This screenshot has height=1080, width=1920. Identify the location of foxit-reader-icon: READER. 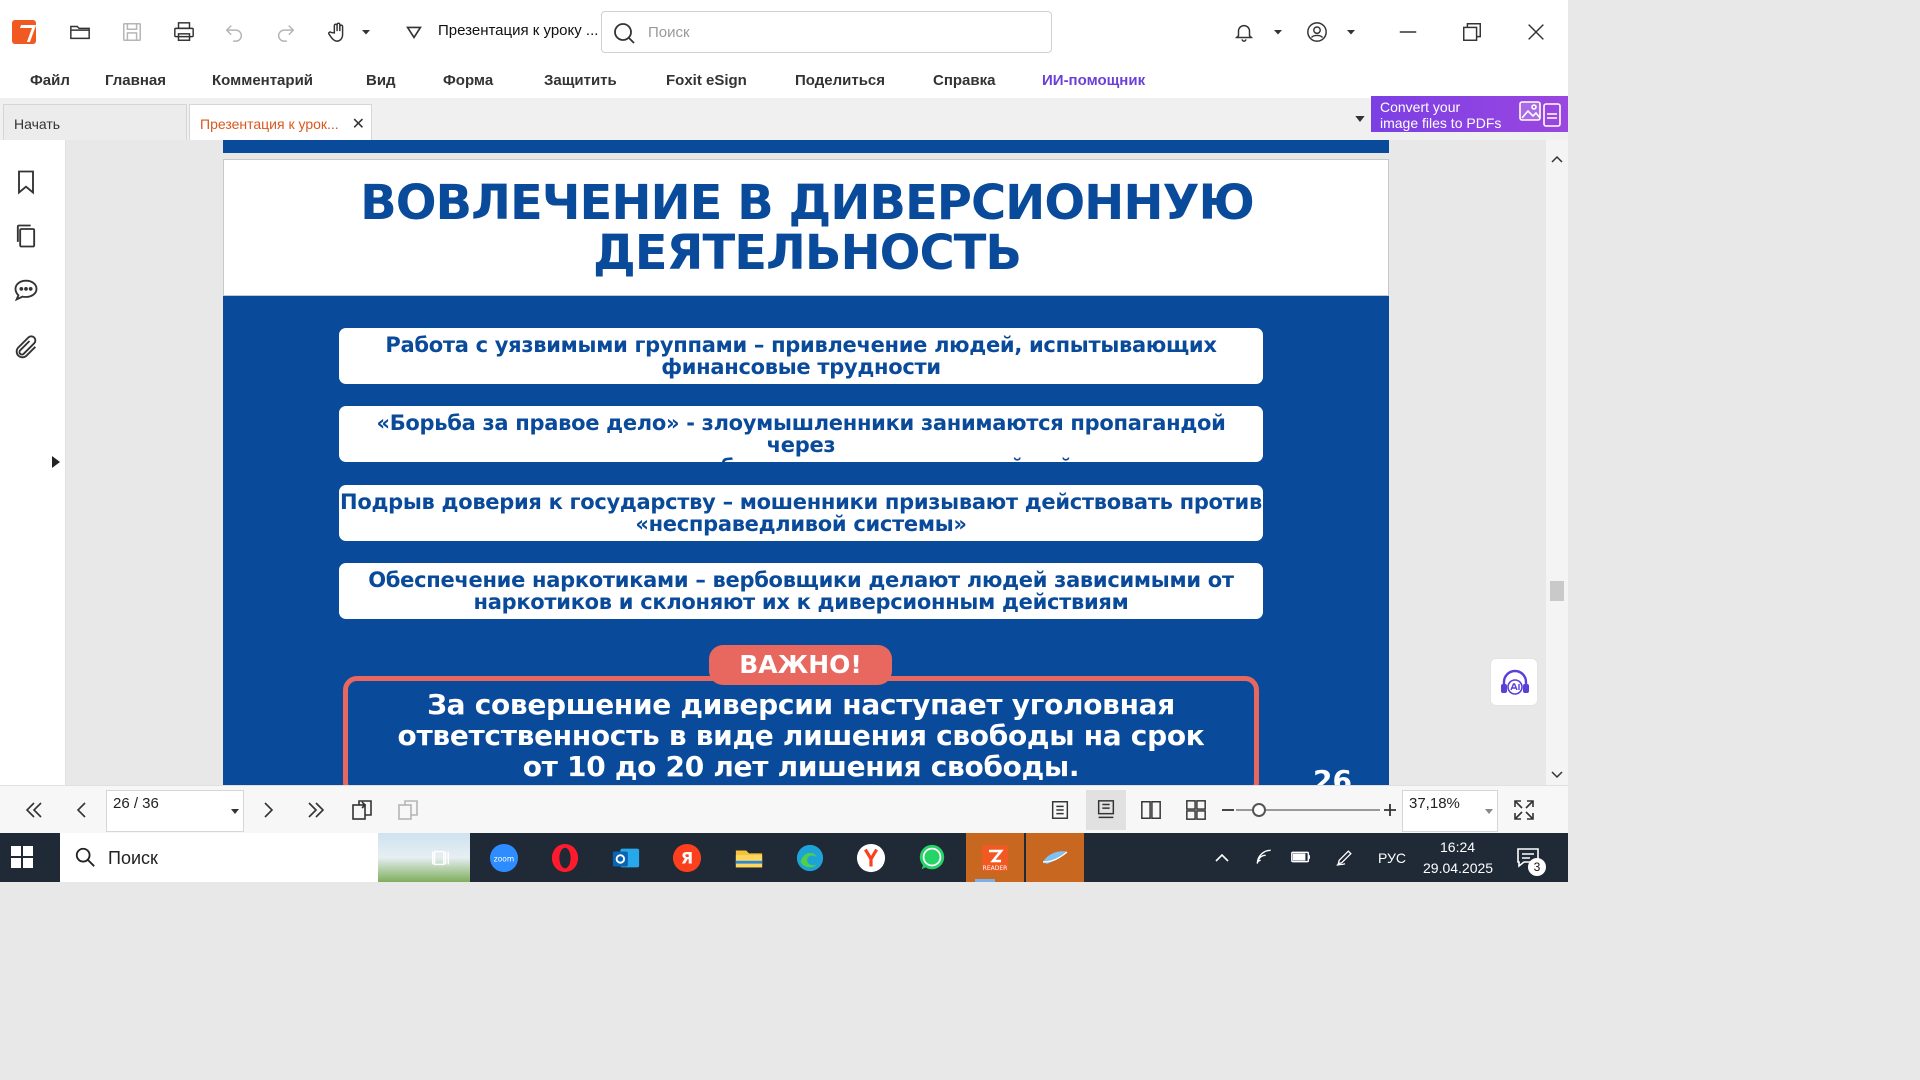
(995, 858).